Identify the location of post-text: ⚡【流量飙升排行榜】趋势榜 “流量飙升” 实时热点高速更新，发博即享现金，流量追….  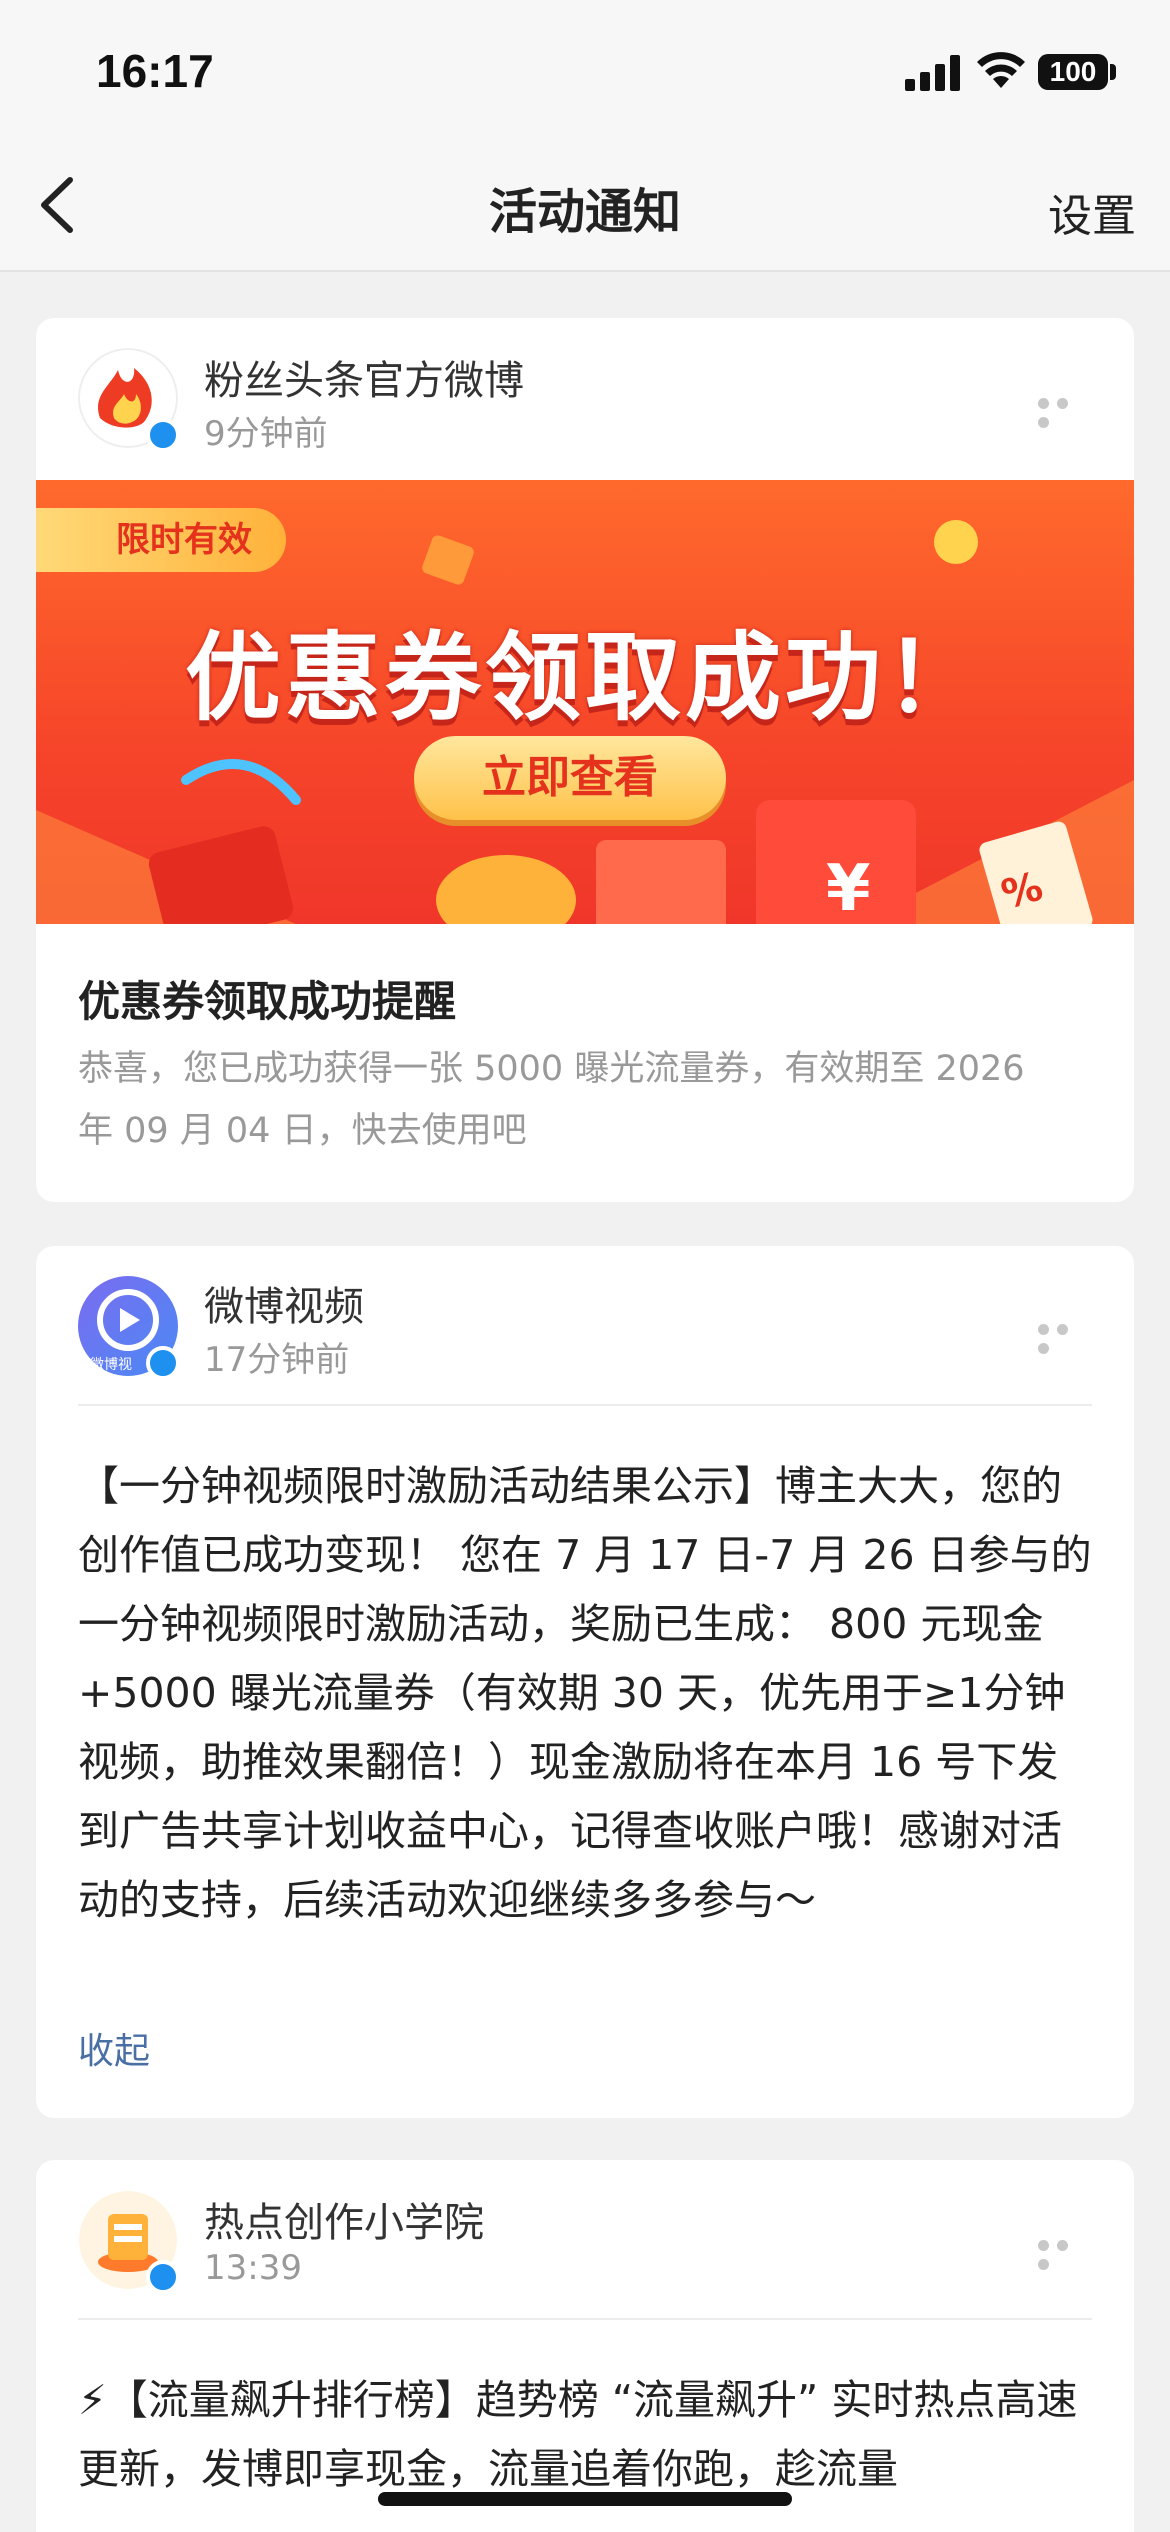
(578, 2434).